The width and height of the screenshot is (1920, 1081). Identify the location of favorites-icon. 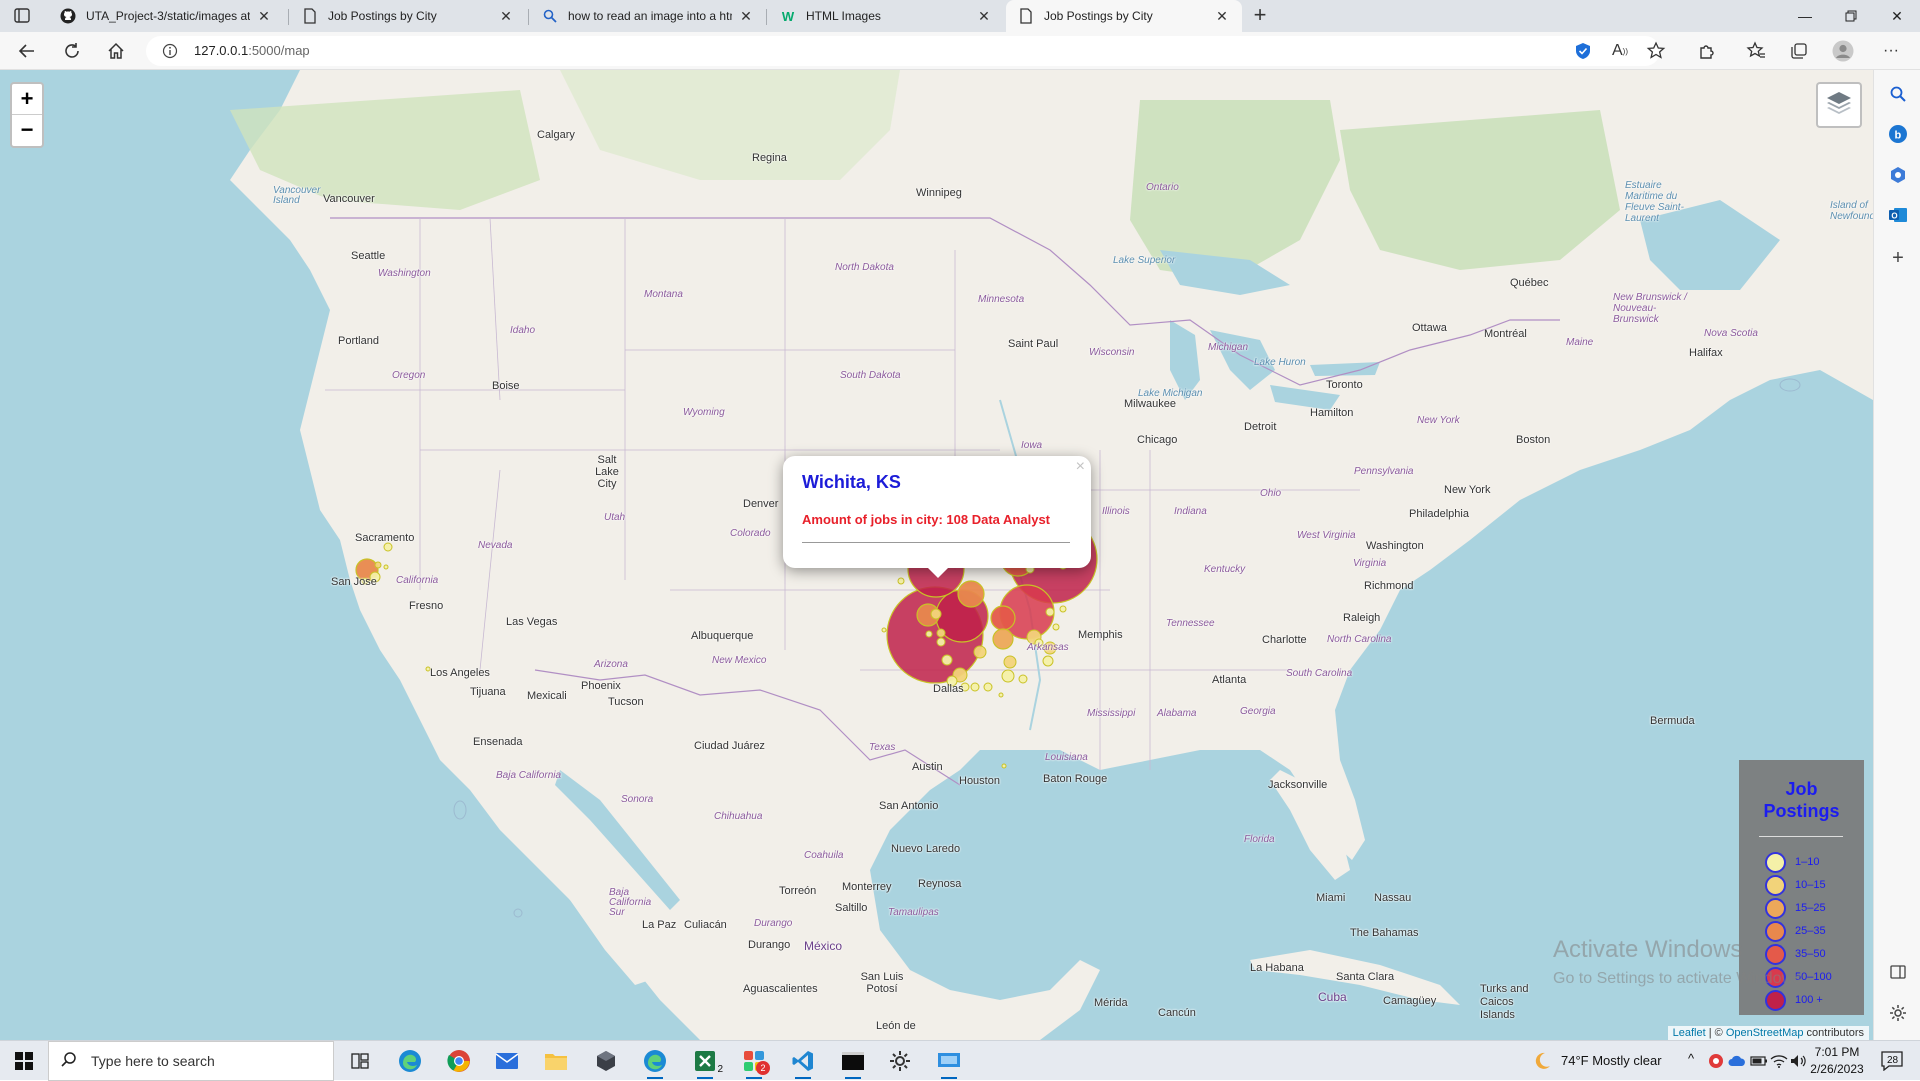
(1756, 51).